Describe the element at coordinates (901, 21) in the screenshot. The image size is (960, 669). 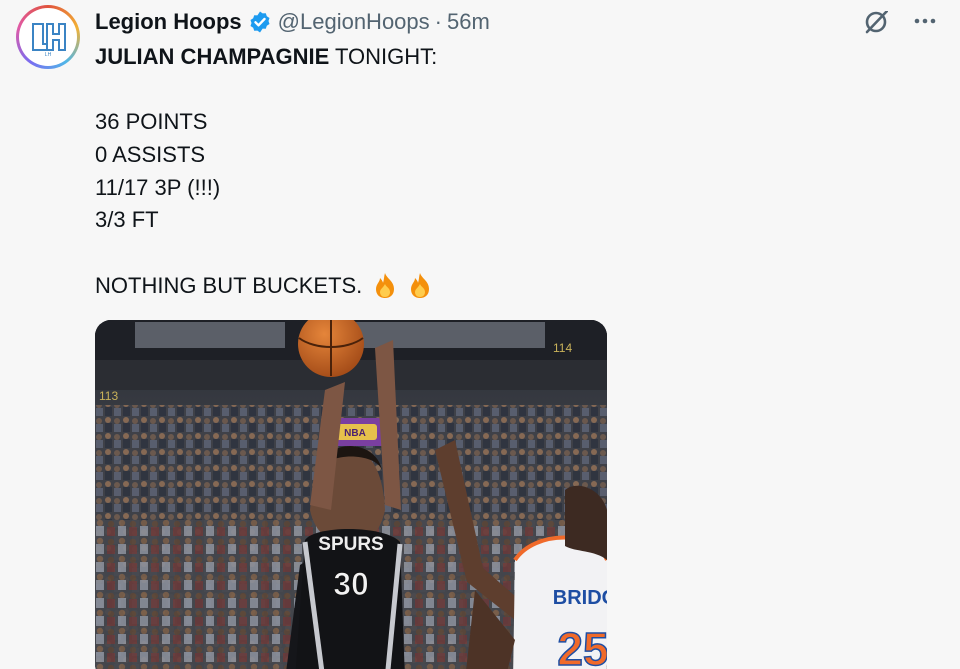
I see `tweet-actions-top` at that location.